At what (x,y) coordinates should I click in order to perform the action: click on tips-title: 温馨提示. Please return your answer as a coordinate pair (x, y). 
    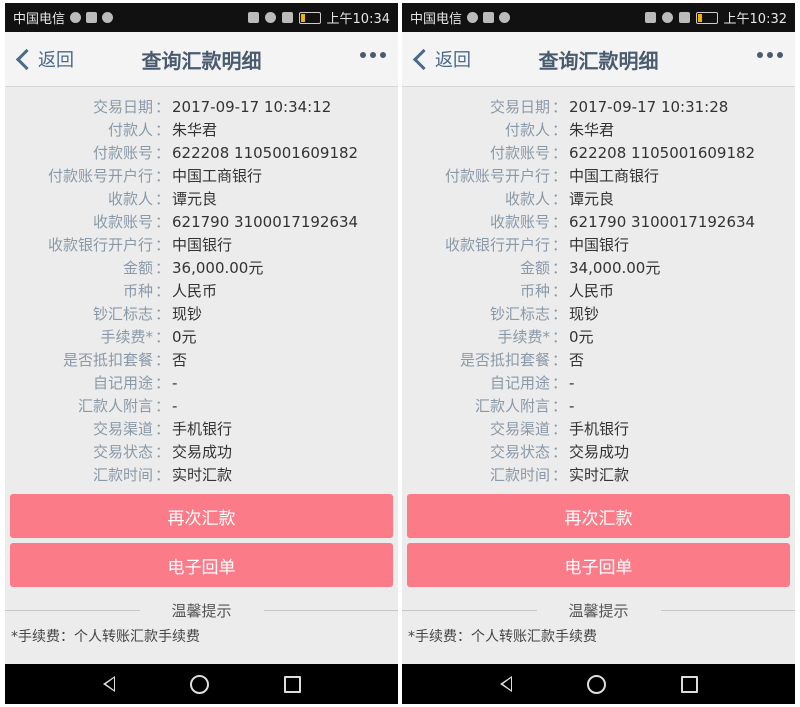
    Looking at the image, I should click on (598, 610).